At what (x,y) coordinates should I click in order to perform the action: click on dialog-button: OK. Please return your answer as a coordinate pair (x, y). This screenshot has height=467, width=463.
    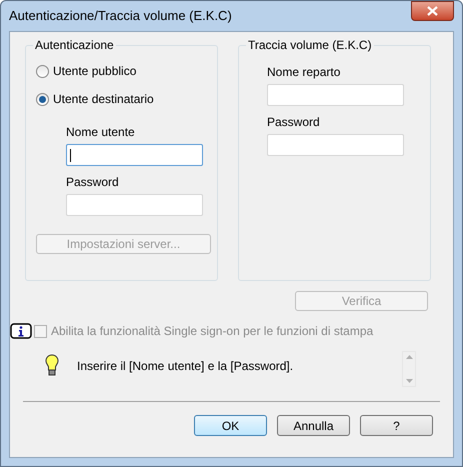
    Looking at the image, I should click on (230, 425).